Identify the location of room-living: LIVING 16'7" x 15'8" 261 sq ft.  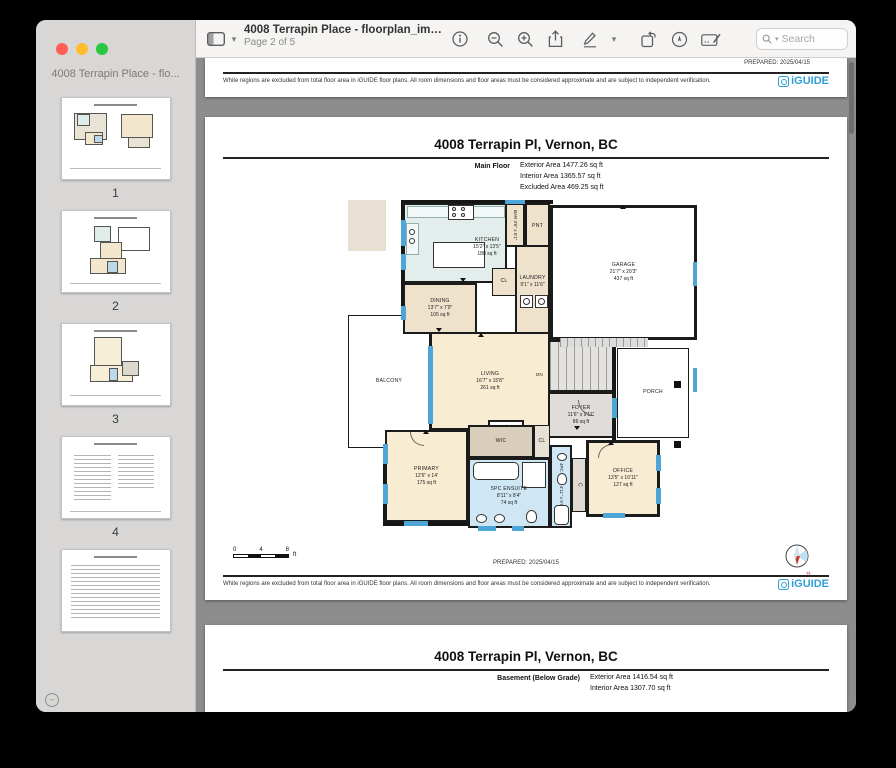
(490, 381).